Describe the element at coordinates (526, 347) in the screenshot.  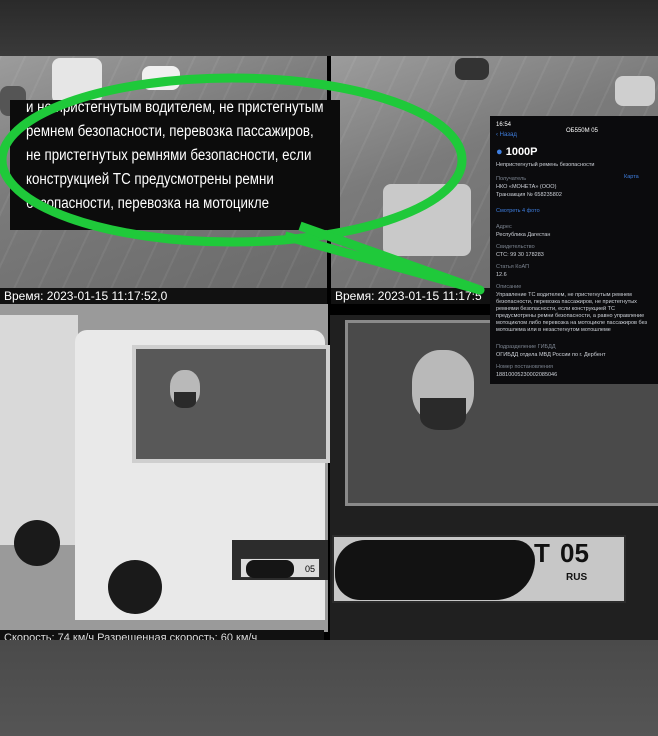
I see `dept-label: Подразделение ГИБДД` at that location.